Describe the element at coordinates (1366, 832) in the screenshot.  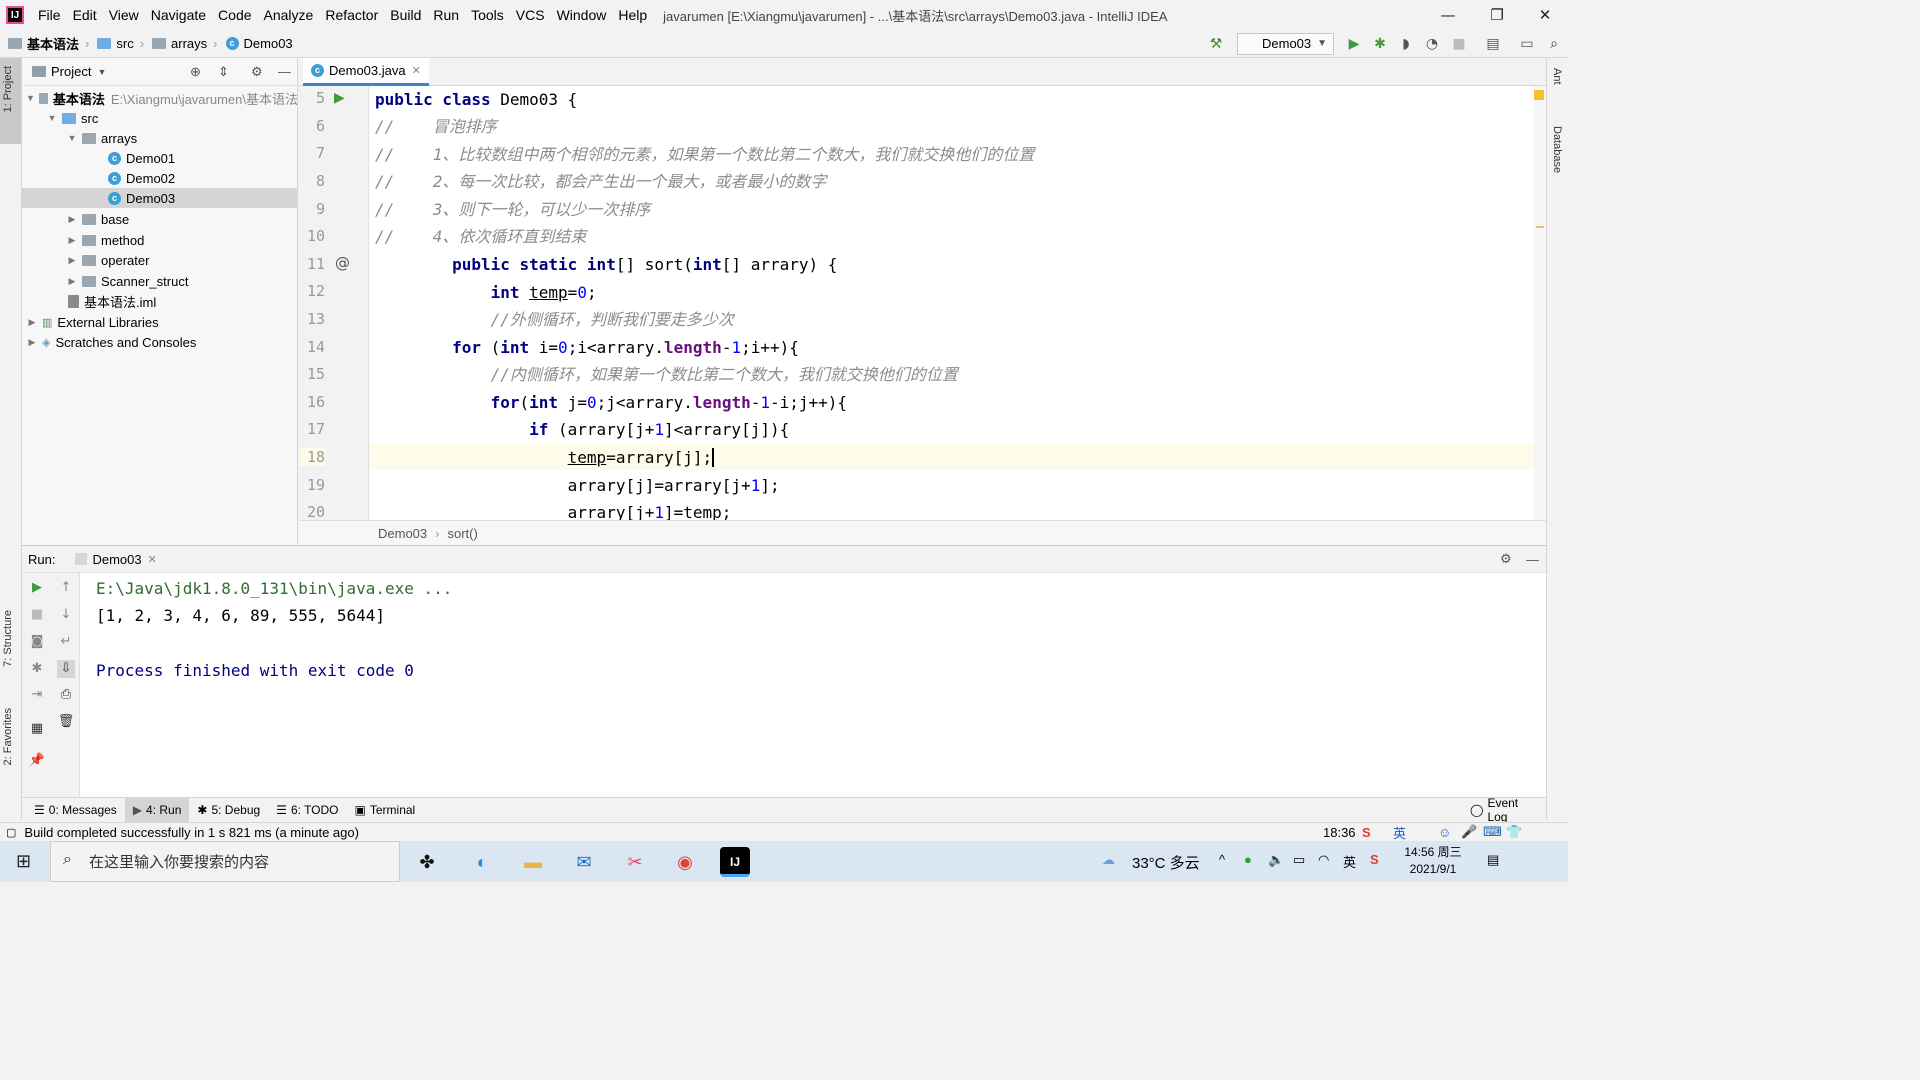
I see `sogou-ime-icon: S` at that location.